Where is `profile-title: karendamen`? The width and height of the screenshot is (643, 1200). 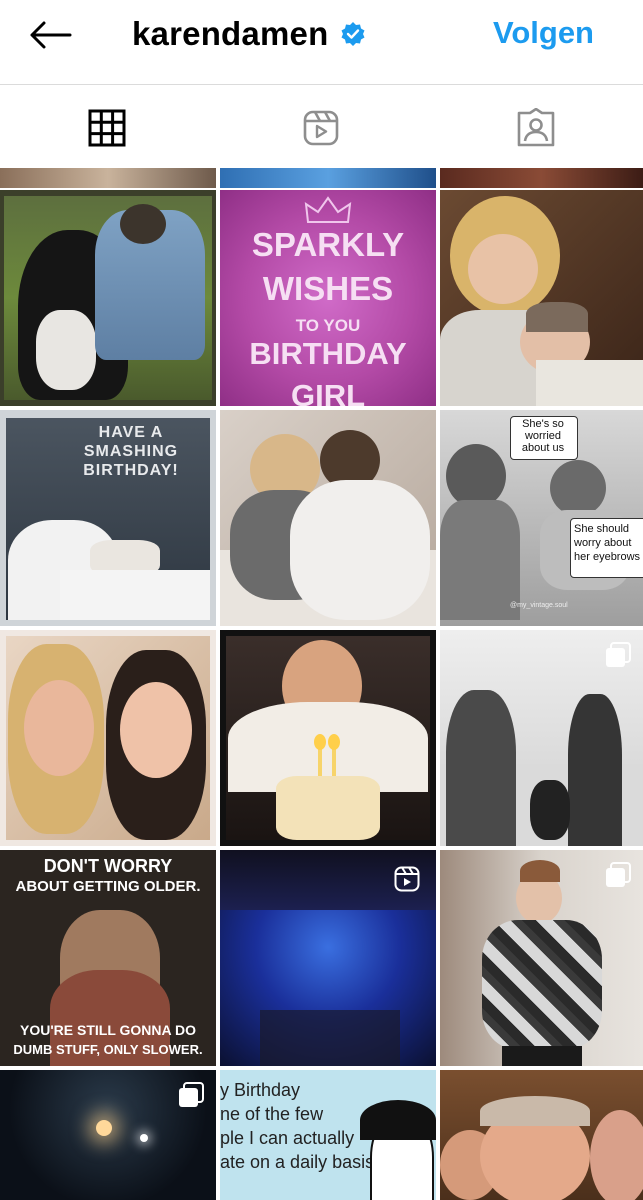
profile-title: karendamen is located at coordinates (249, 34).